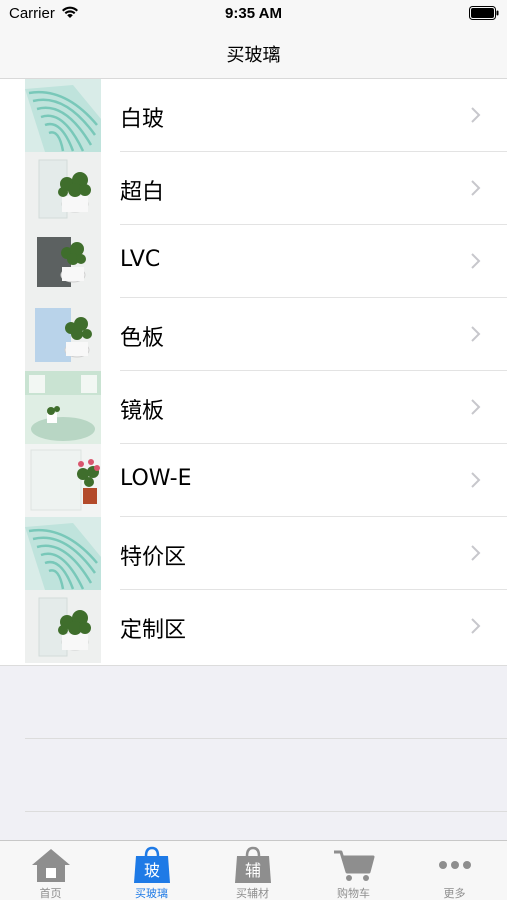  I want to click on tab-buy-accessories: 辅 买辅材, so click(252, 870).